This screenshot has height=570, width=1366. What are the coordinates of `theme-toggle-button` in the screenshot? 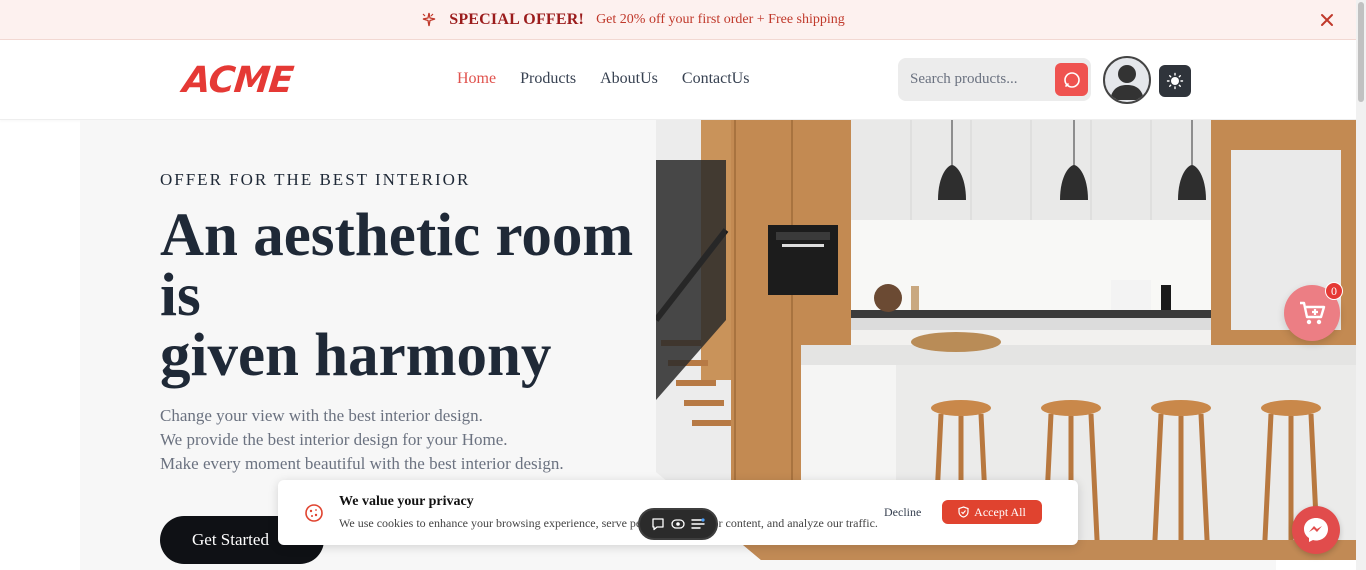 It's located at (1175, 81).